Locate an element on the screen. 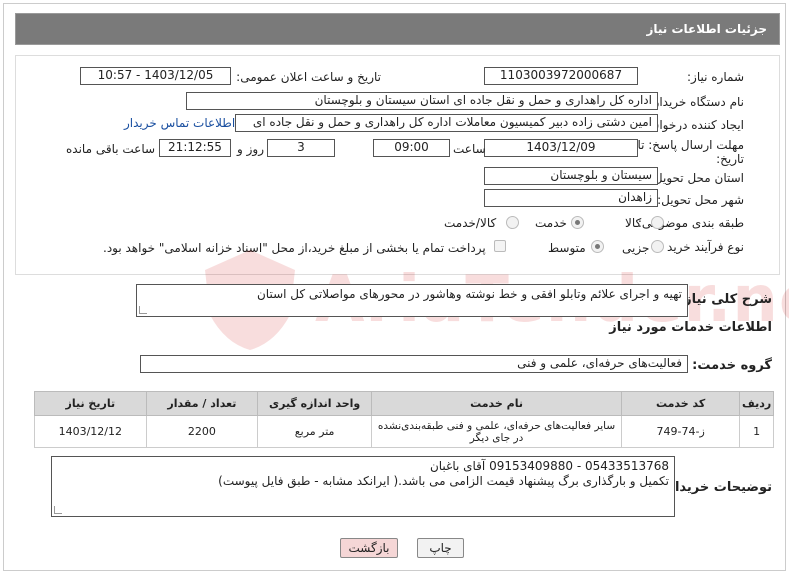  col-service-name: نام خدمت is located at coordinates (496, 403).